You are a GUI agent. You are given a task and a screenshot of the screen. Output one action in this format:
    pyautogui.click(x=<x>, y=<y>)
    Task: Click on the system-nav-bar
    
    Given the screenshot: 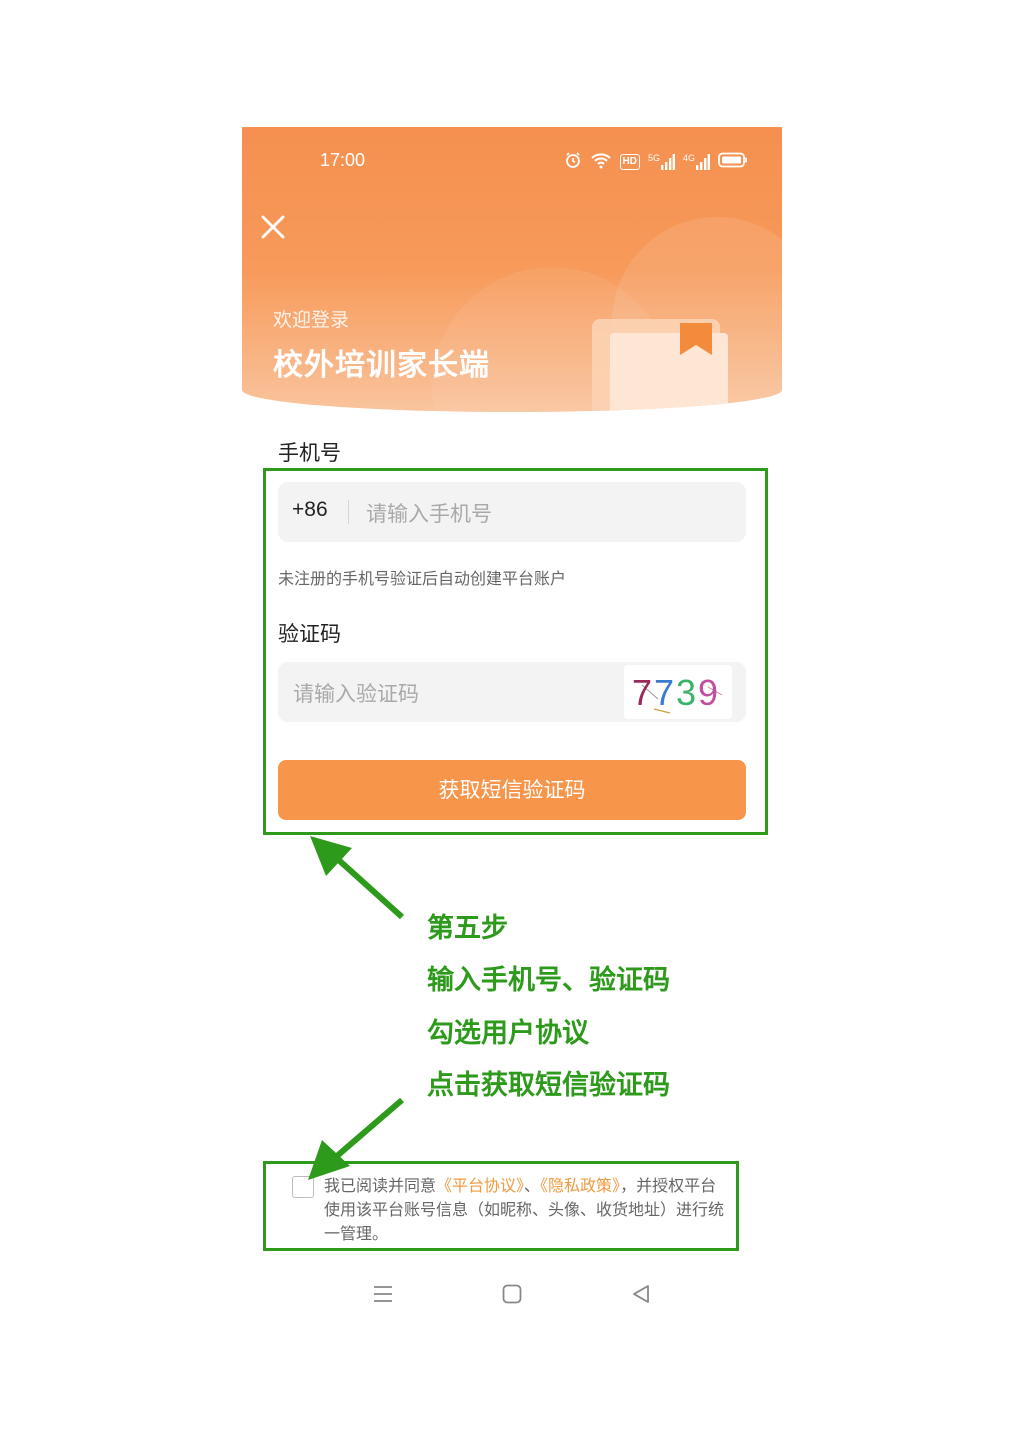 What is the action you would take?
    pyautogui.click(x=512, y=1297)
    